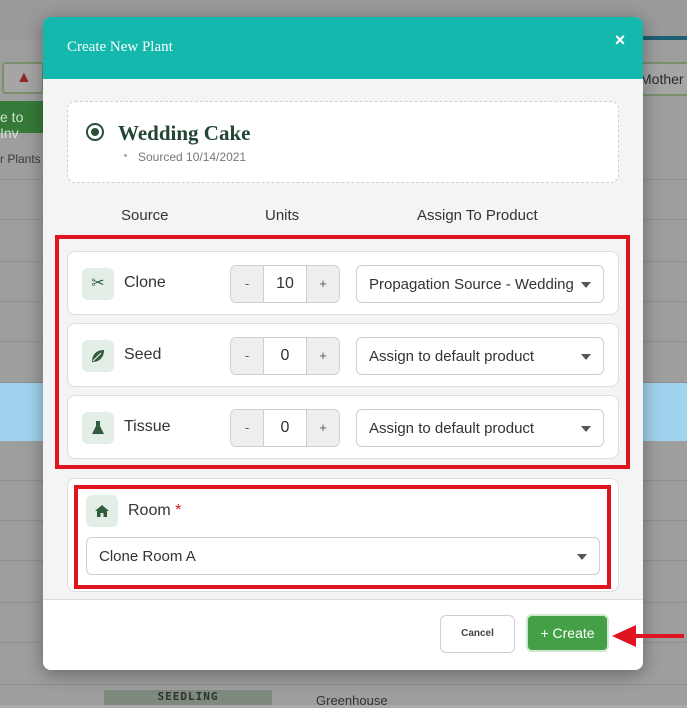  Describe the element at coordinates (192, 157) in the screenshot. I see `sourced-date: Sourced 10/14/2021` at that location.